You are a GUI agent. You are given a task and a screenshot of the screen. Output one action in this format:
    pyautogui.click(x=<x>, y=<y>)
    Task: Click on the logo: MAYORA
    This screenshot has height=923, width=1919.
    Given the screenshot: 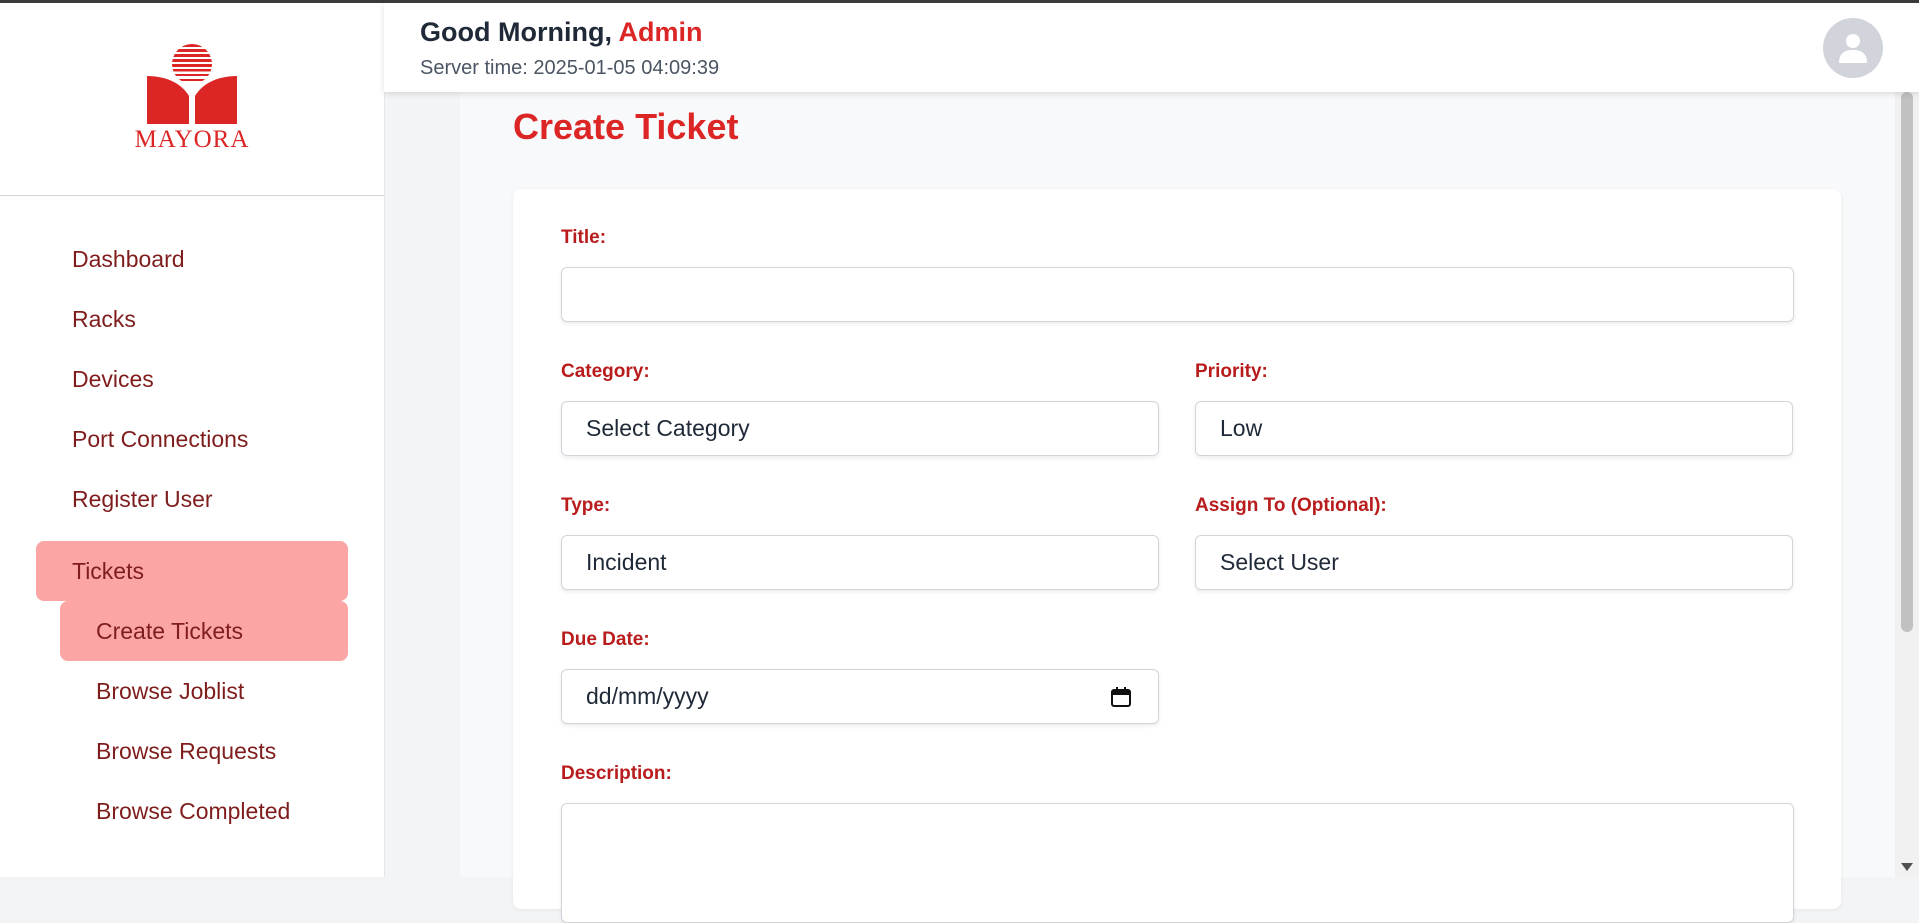 What is the action you would take?
    pyautogui.click(x=192, y=99)
    